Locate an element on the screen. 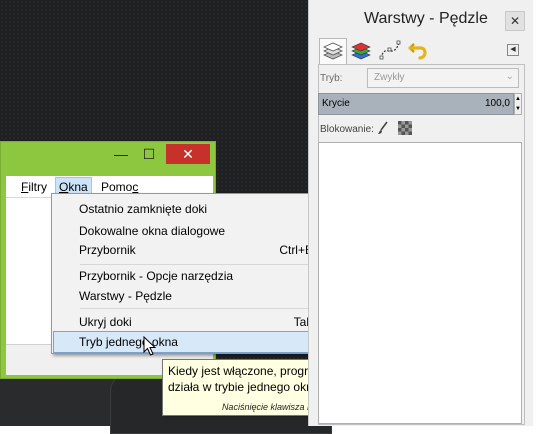 This screenshot has width=541, height=434. menu-item-ostatnio-zamkniete-doki: Ostatnio zamknięte doki ▶ is located at coordinates (188, 209).